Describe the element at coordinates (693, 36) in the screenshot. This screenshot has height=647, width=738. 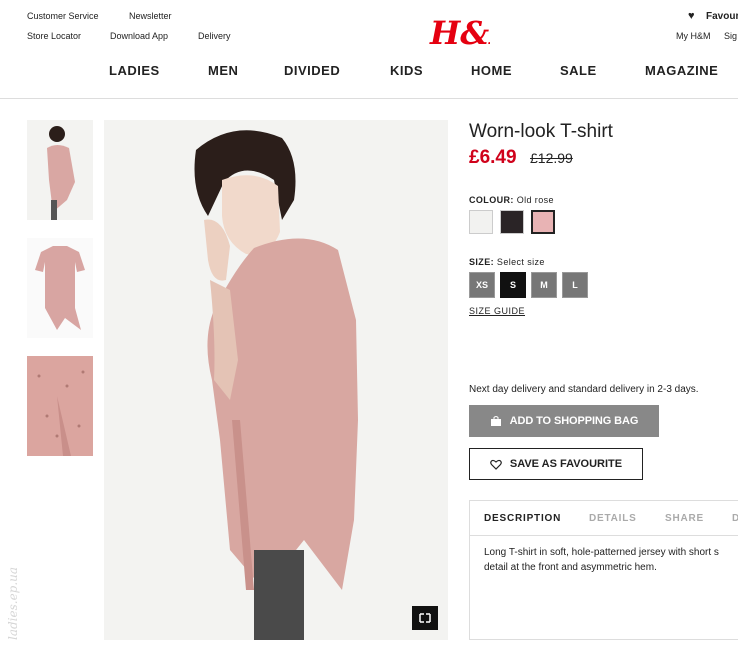
I see `my-account-link: My H&M` at that location.